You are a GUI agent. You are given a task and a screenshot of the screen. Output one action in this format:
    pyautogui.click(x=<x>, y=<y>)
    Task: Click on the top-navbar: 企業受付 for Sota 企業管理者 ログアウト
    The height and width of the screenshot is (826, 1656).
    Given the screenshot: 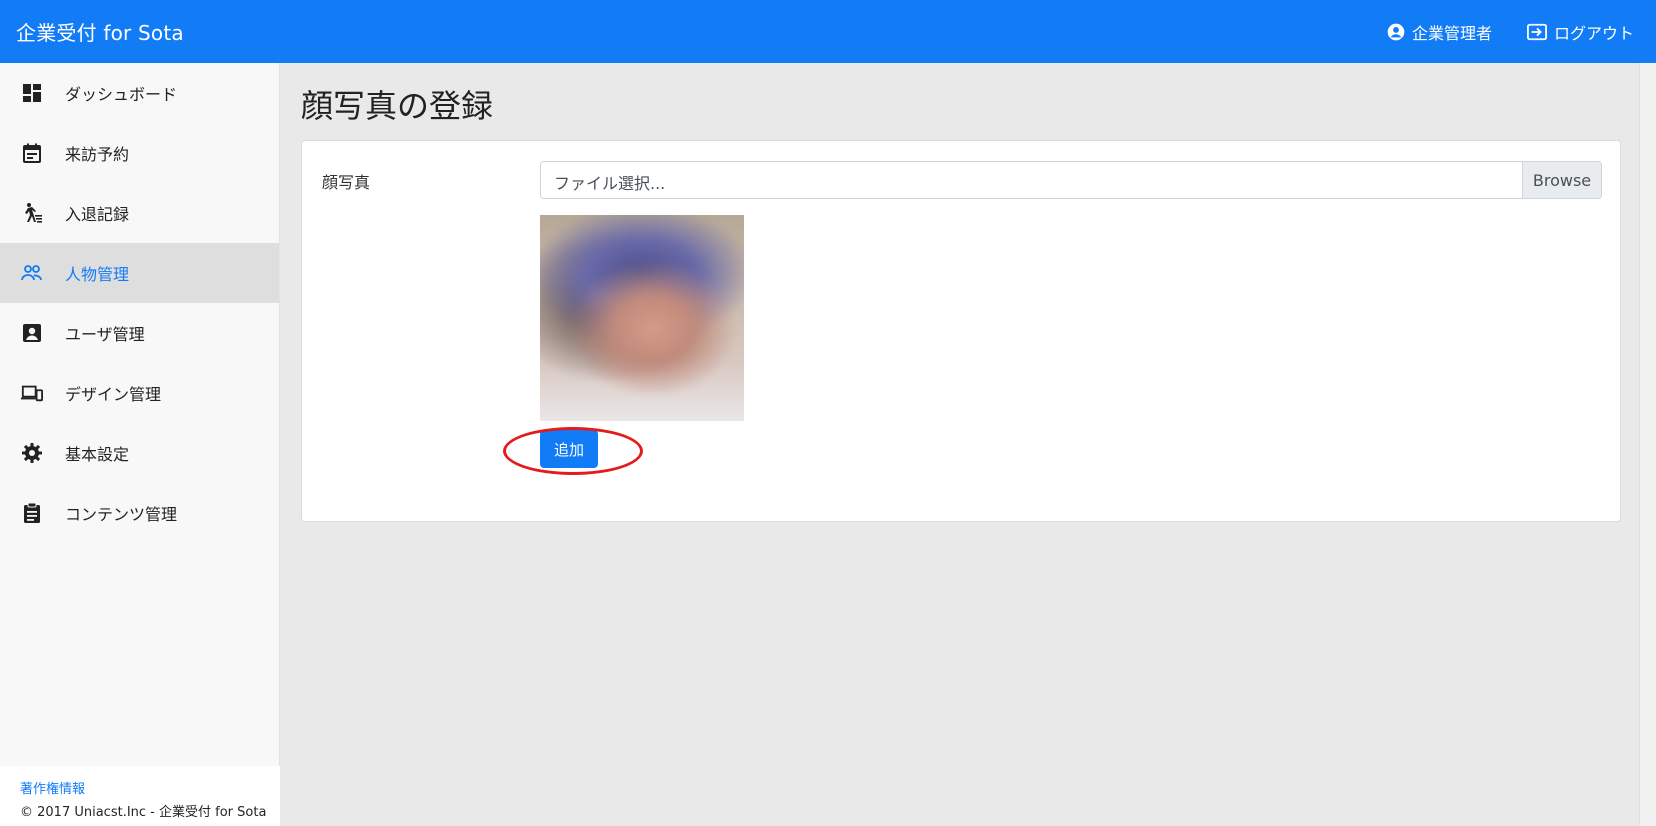 What is the action you would take?
    pyautogui.click(x=828, y=31)
    